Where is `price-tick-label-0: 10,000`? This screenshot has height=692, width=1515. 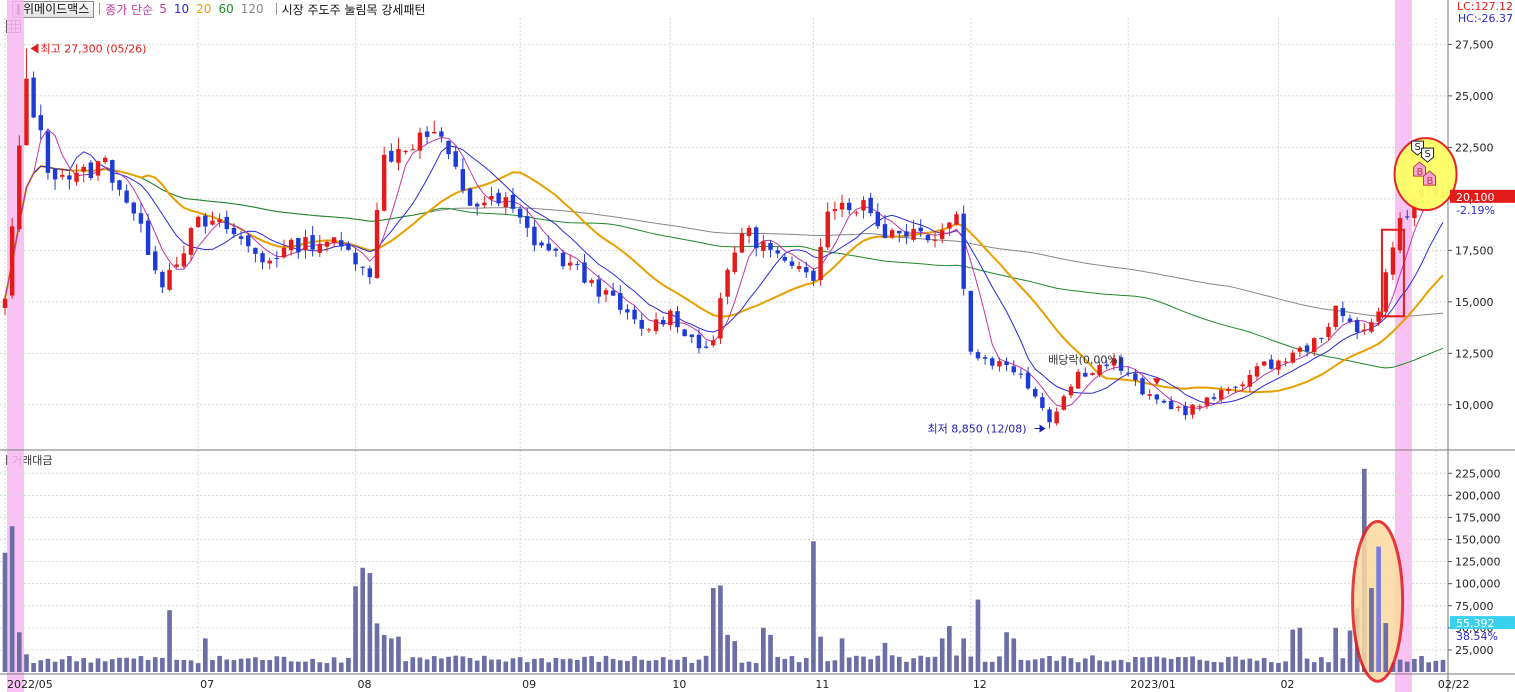
price-tick-label-0: 10,000 is located at coordinates (1474, 405).